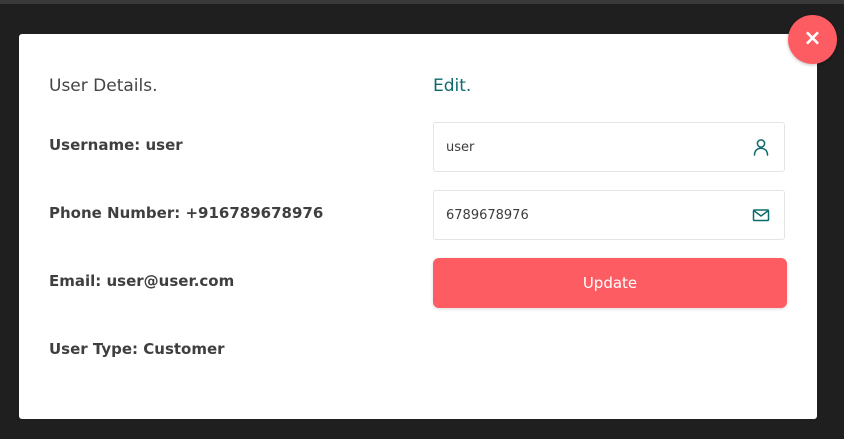  What do you see at coordinates (761, 147) in the screenshot?
I see `user-icon` at bounding box center [761, 147].